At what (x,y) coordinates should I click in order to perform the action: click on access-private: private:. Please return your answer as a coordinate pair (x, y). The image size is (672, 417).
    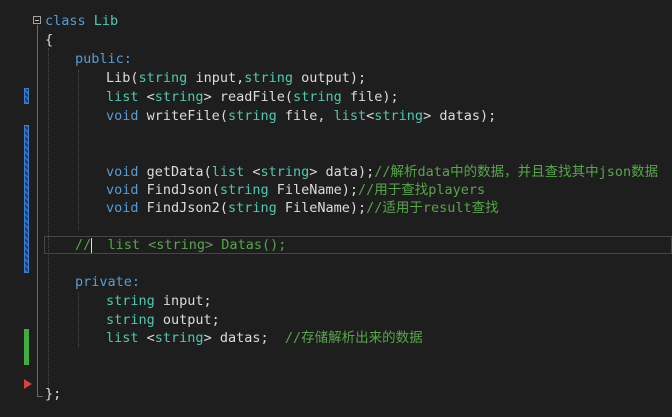
    Looking at the image, I should click on (108, 282).